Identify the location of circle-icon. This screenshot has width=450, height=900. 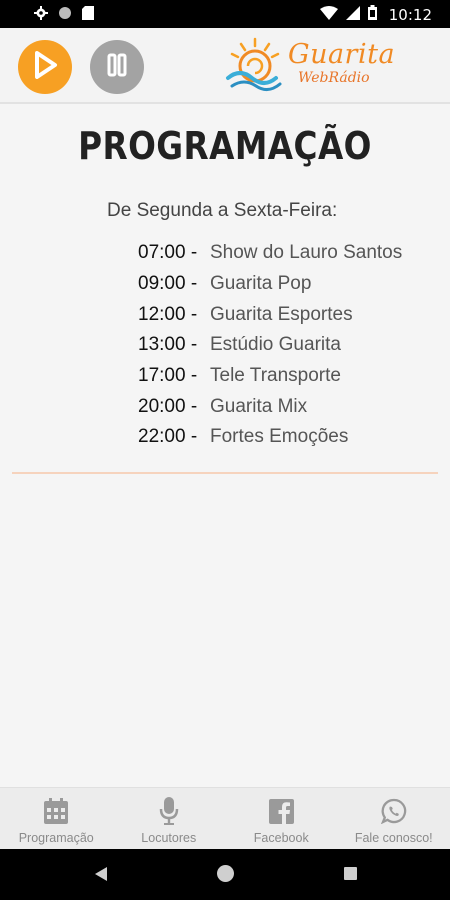
(65, 15).